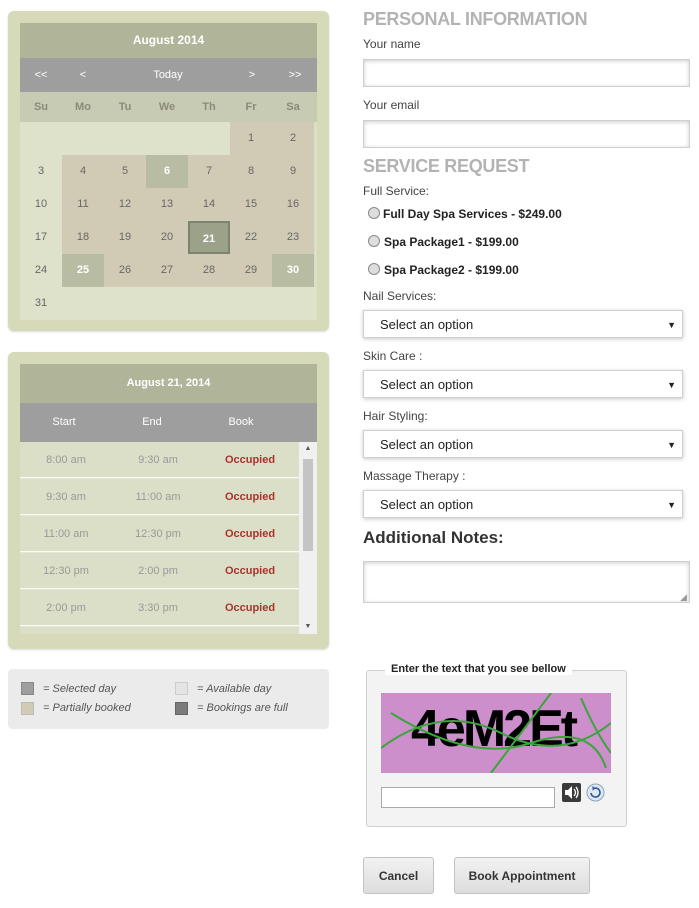  Describe the element at coordinates (168, 107) in the screenshot. I see `weekday-header: Su Mo Tu We Th Fr Sa` at that location.